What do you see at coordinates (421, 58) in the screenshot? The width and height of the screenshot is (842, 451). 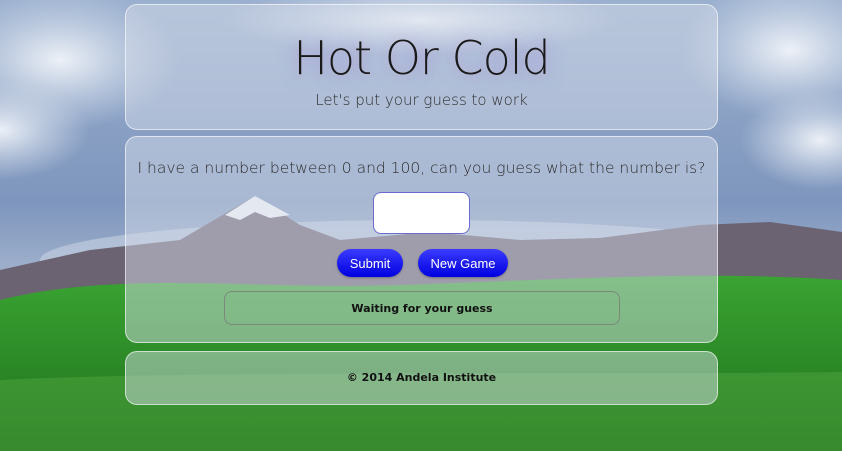 I see `page-title: Hot Or Cold` at bounding box center [421, 58].